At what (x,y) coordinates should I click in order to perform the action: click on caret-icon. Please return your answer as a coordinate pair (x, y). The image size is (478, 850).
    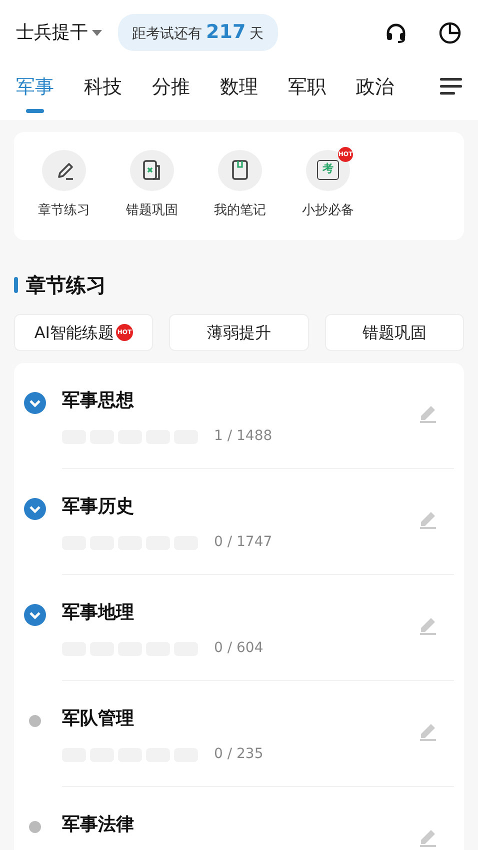
    Looking at the image, I should click on (97, 33).